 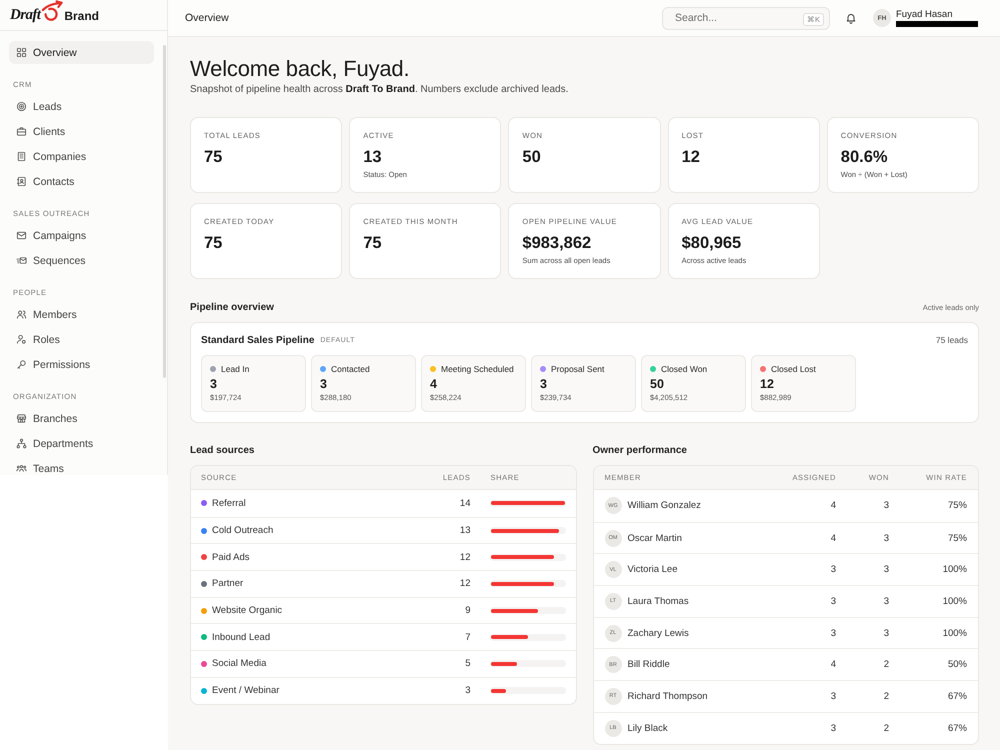 I want to click on source-name: Paid Ads, so click(x=231, y=557).